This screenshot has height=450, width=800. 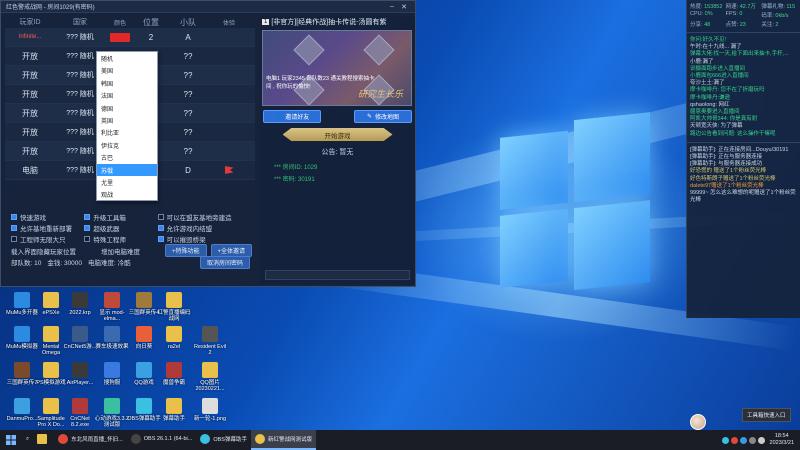 I want to click on shortcut-label: 红警直播编码战网, so click(x=174, y=316).